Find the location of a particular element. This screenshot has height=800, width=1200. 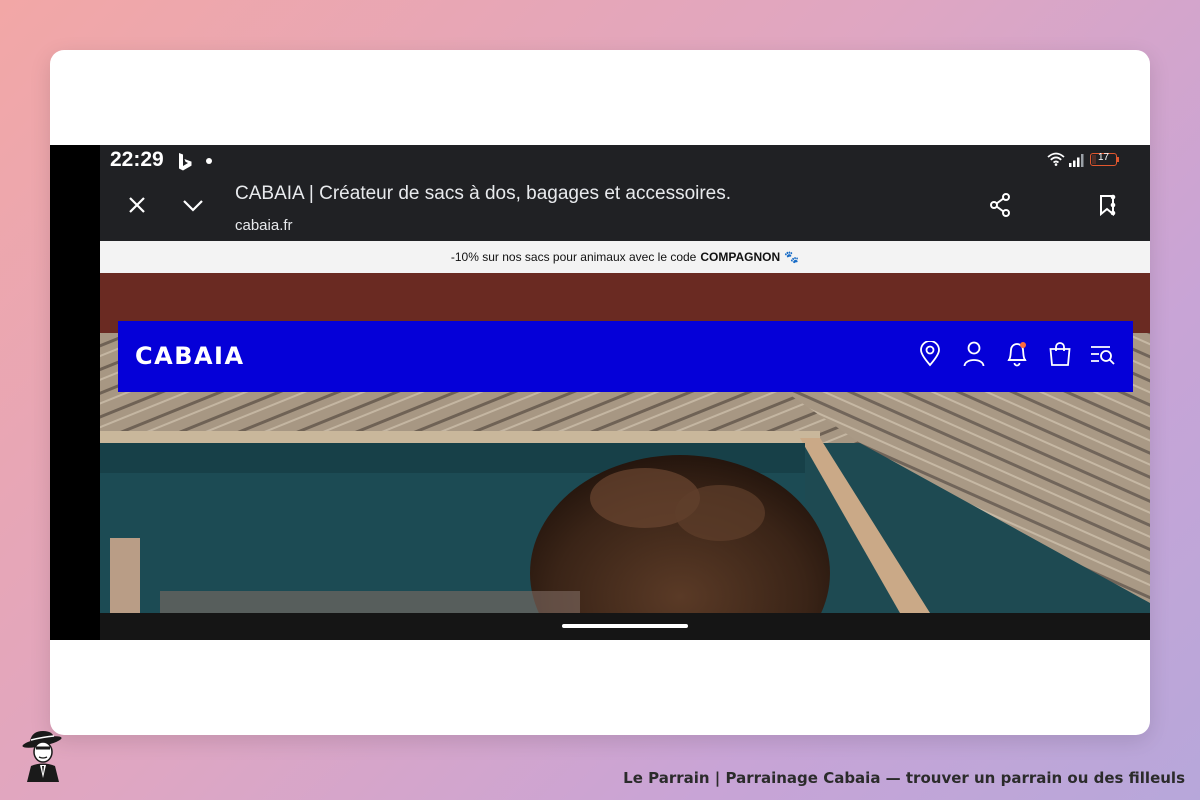

share-icon is located at coordinates (1000, 207).